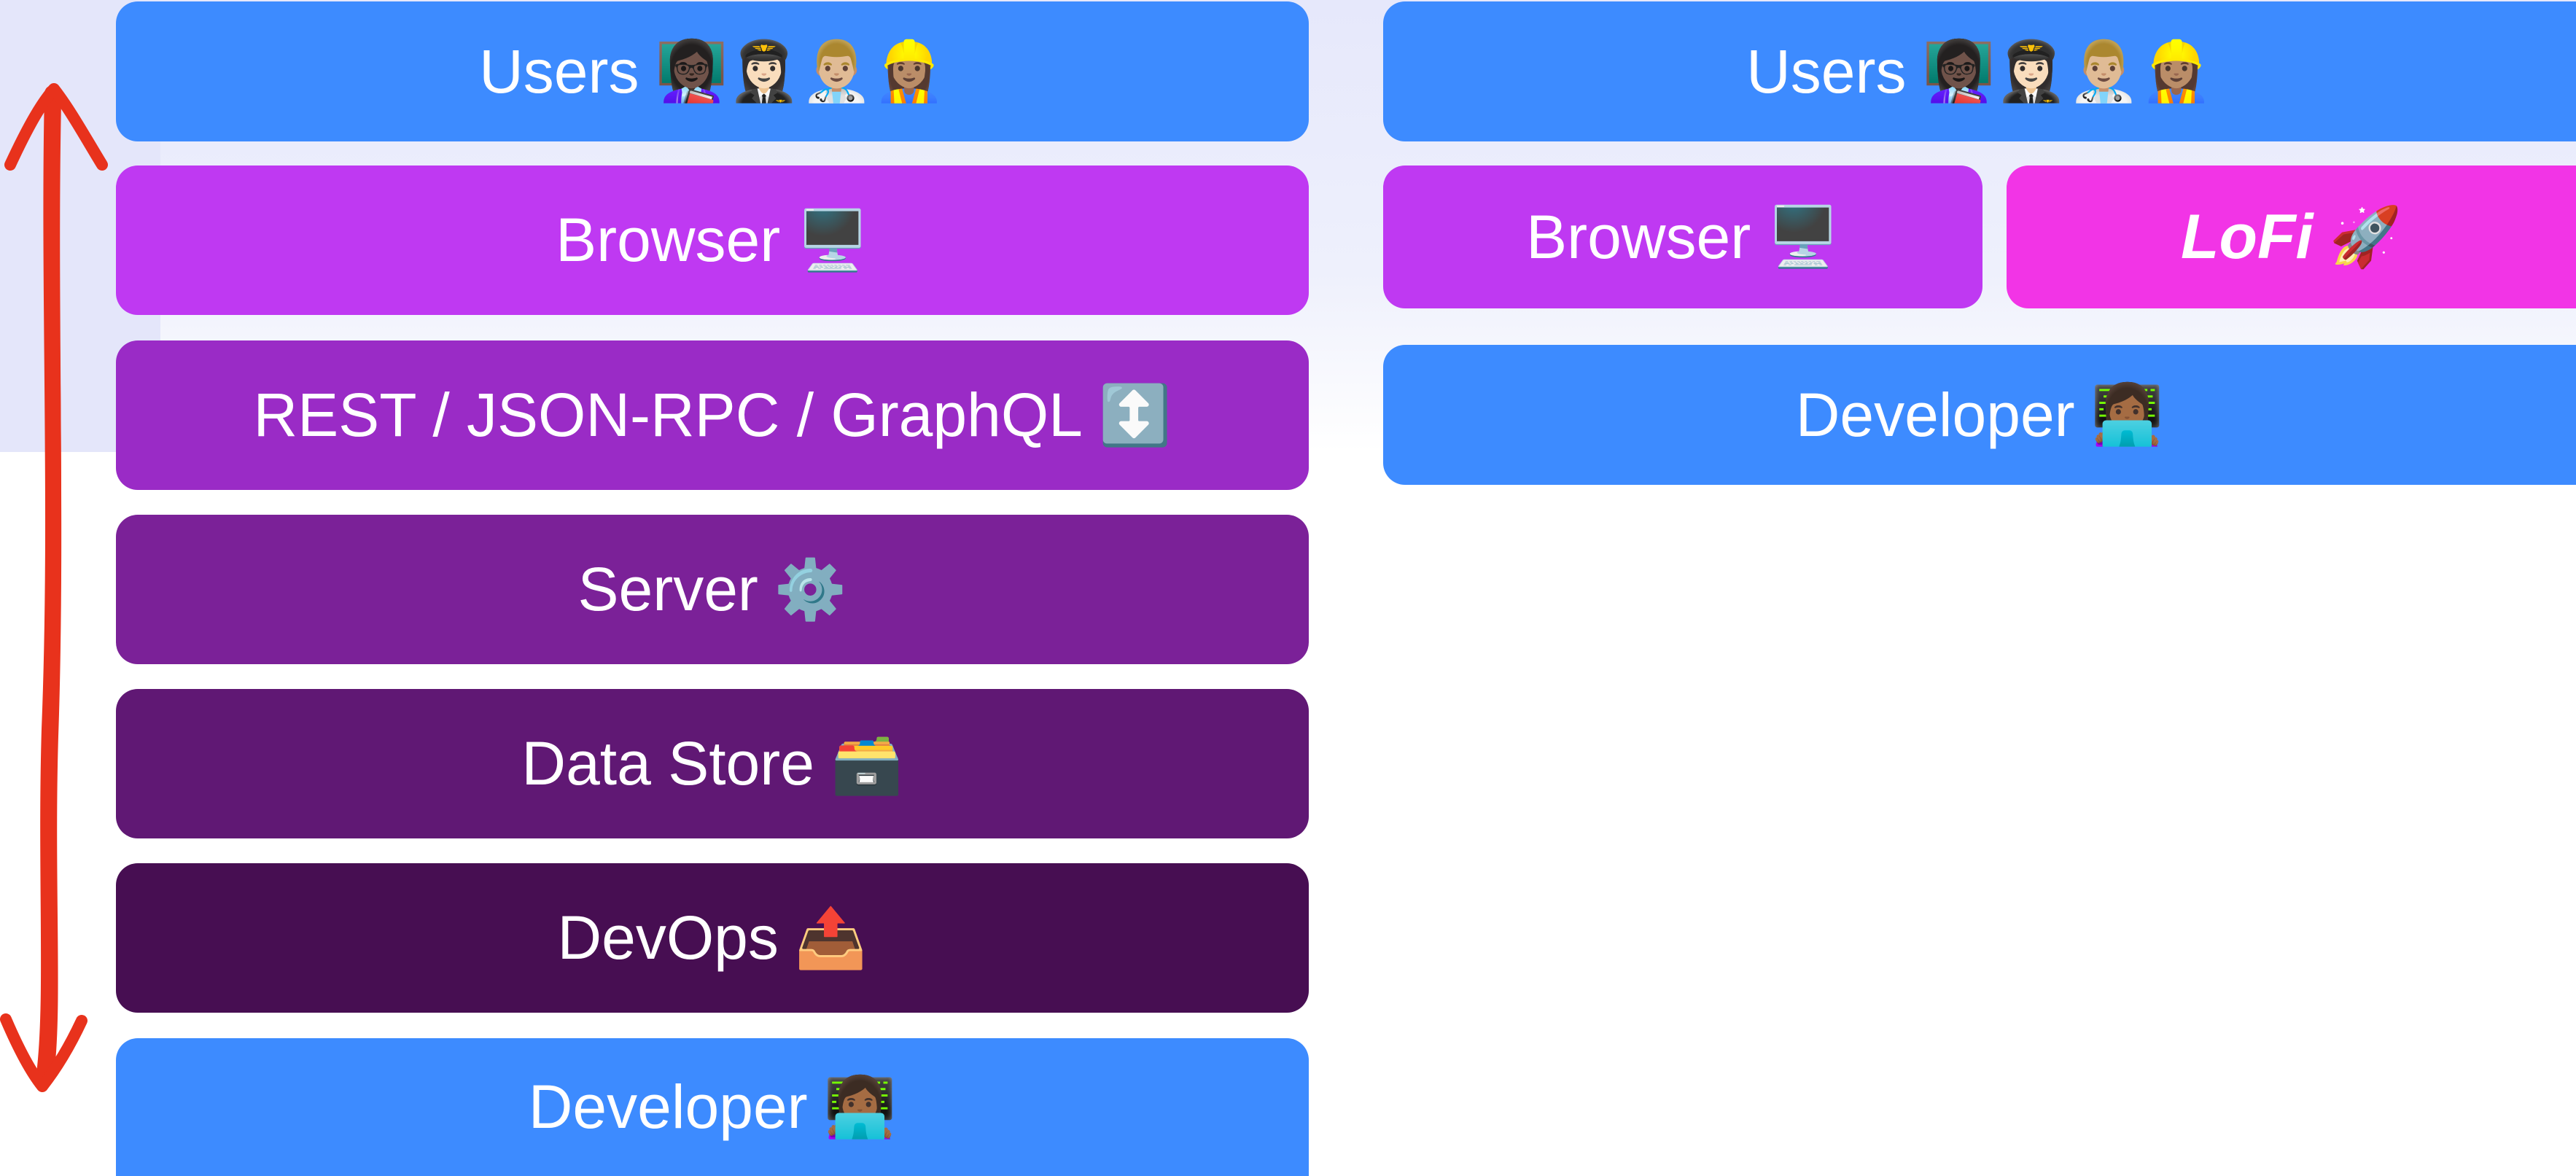  Describe the element at coordinates (49, 586) in the screenshot. I see `arrow-shaft` at that location.